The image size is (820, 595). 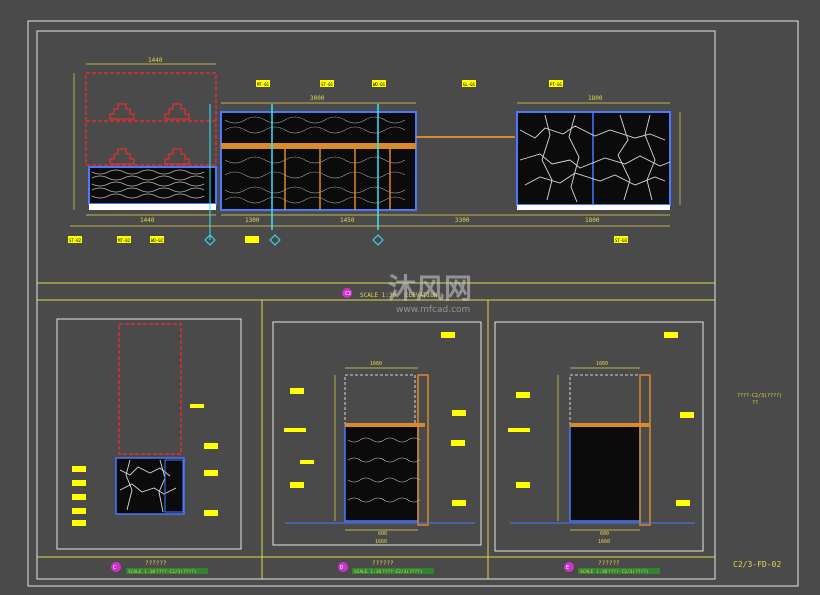 What do you see at coordinates (176, 572) in the screenshot?
I see `bottom-left-ref: ????-C2/3(????)` at bounding box center [176, 572].